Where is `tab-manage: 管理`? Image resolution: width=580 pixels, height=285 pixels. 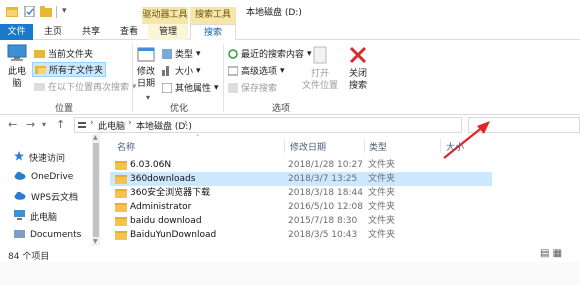
tab-manage: 管理 is located at coordinates (168, 32).